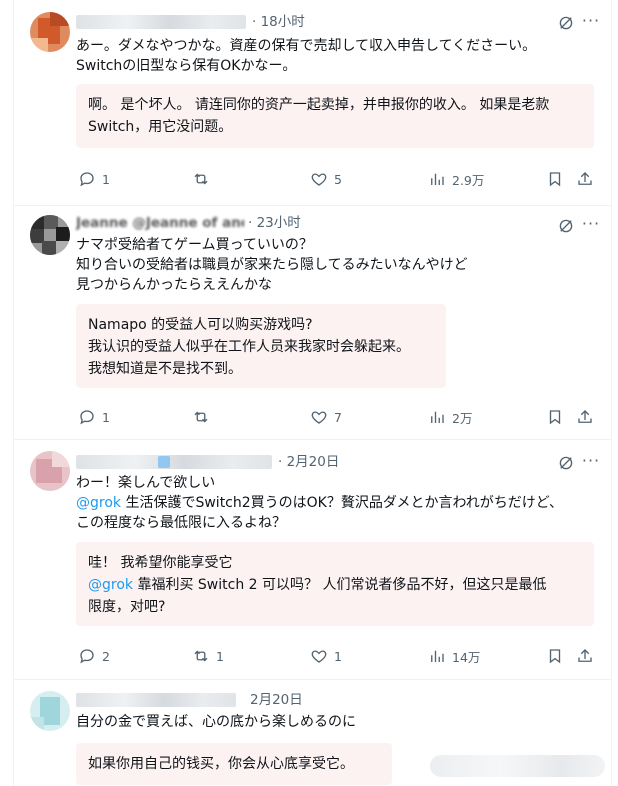 This screenshot has width=618, height=786. What do you see at coordinates (194, 245) in the screenshot?
I see `tweet-text-line: ナマポ受給者てゲーム買っていいの？` at bounding box center [194, 245].